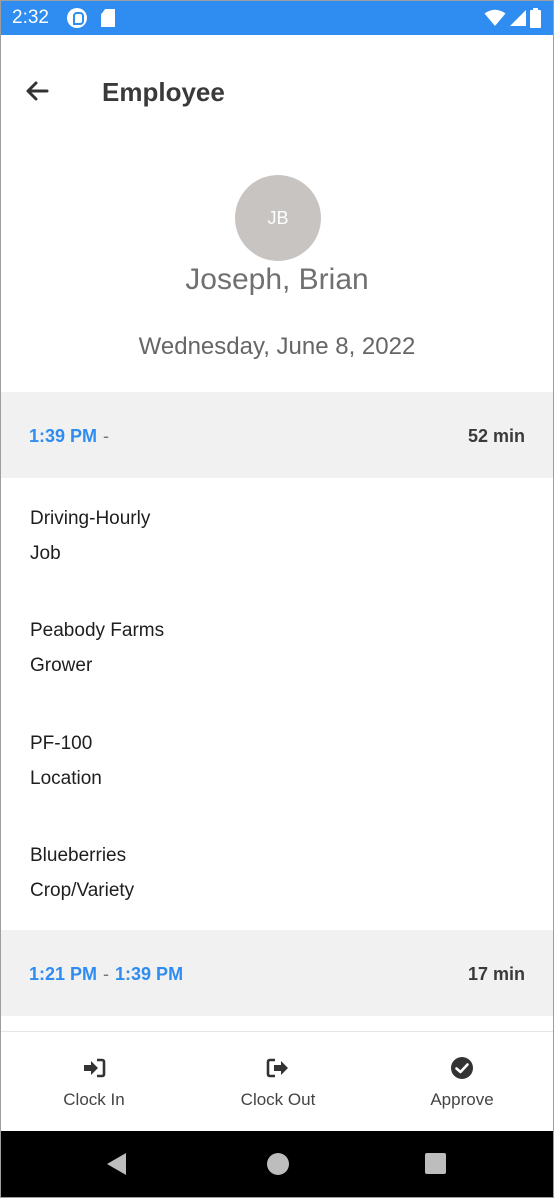 The height and width of the screenshot is (1198, 554). I want to click on clock-out-label: Clock Out, so click(278, 1099).